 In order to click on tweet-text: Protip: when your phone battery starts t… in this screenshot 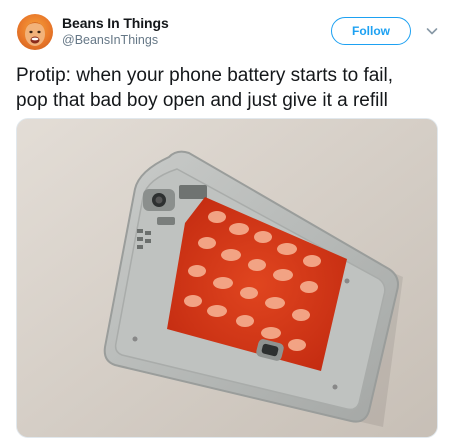, I will do `click(231, 88)`.